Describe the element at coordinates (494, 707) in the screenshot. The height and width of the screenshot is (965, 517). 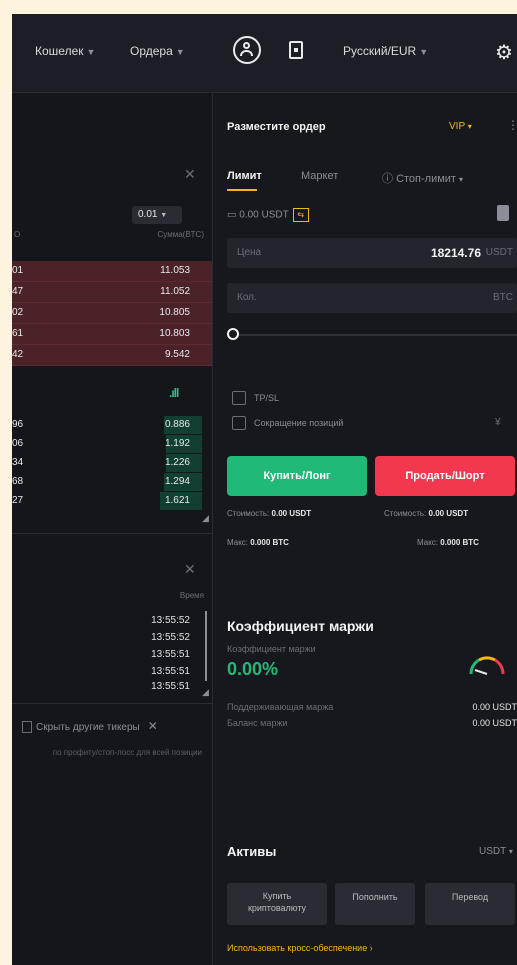
I see `maintenance-margin-value: 0.00 USDT` at that location.